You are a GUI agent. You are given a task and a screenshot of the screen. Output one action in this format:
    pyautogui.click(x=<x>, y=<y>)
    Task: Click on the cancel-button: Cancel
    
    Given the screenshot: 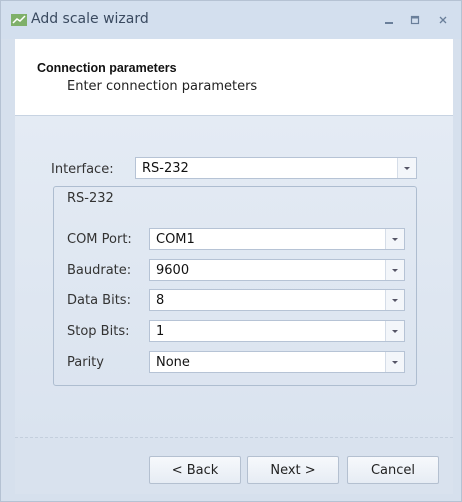 What is the action you would take?
    pyautogui.click(x=393, y=470)
    